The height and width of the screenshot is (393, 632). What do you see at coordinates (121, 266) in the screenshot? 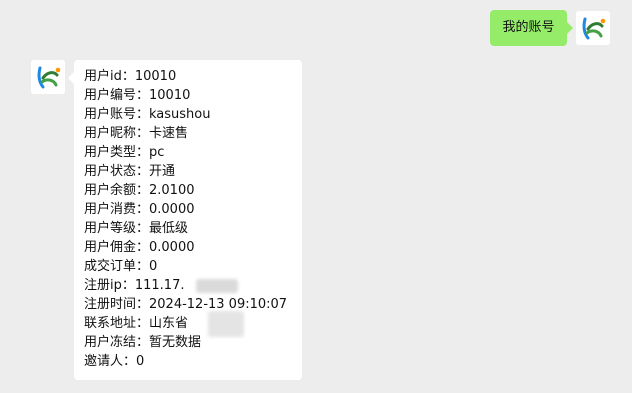
I see `account-info-line-orders: 成交订单：0` at bounding box center [121, 266].